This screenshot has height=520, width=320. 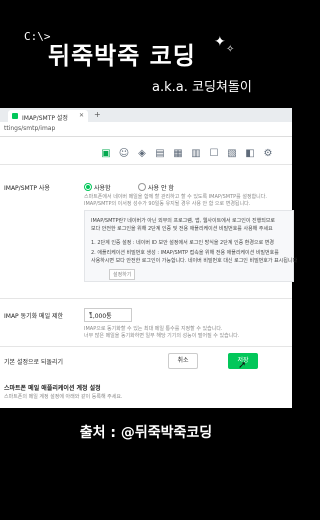 What do you see at coordinates (161, 188) in the screenshot?
I see `radio-not-use-label: 사용 안 함` at bounding box center [161, 188].